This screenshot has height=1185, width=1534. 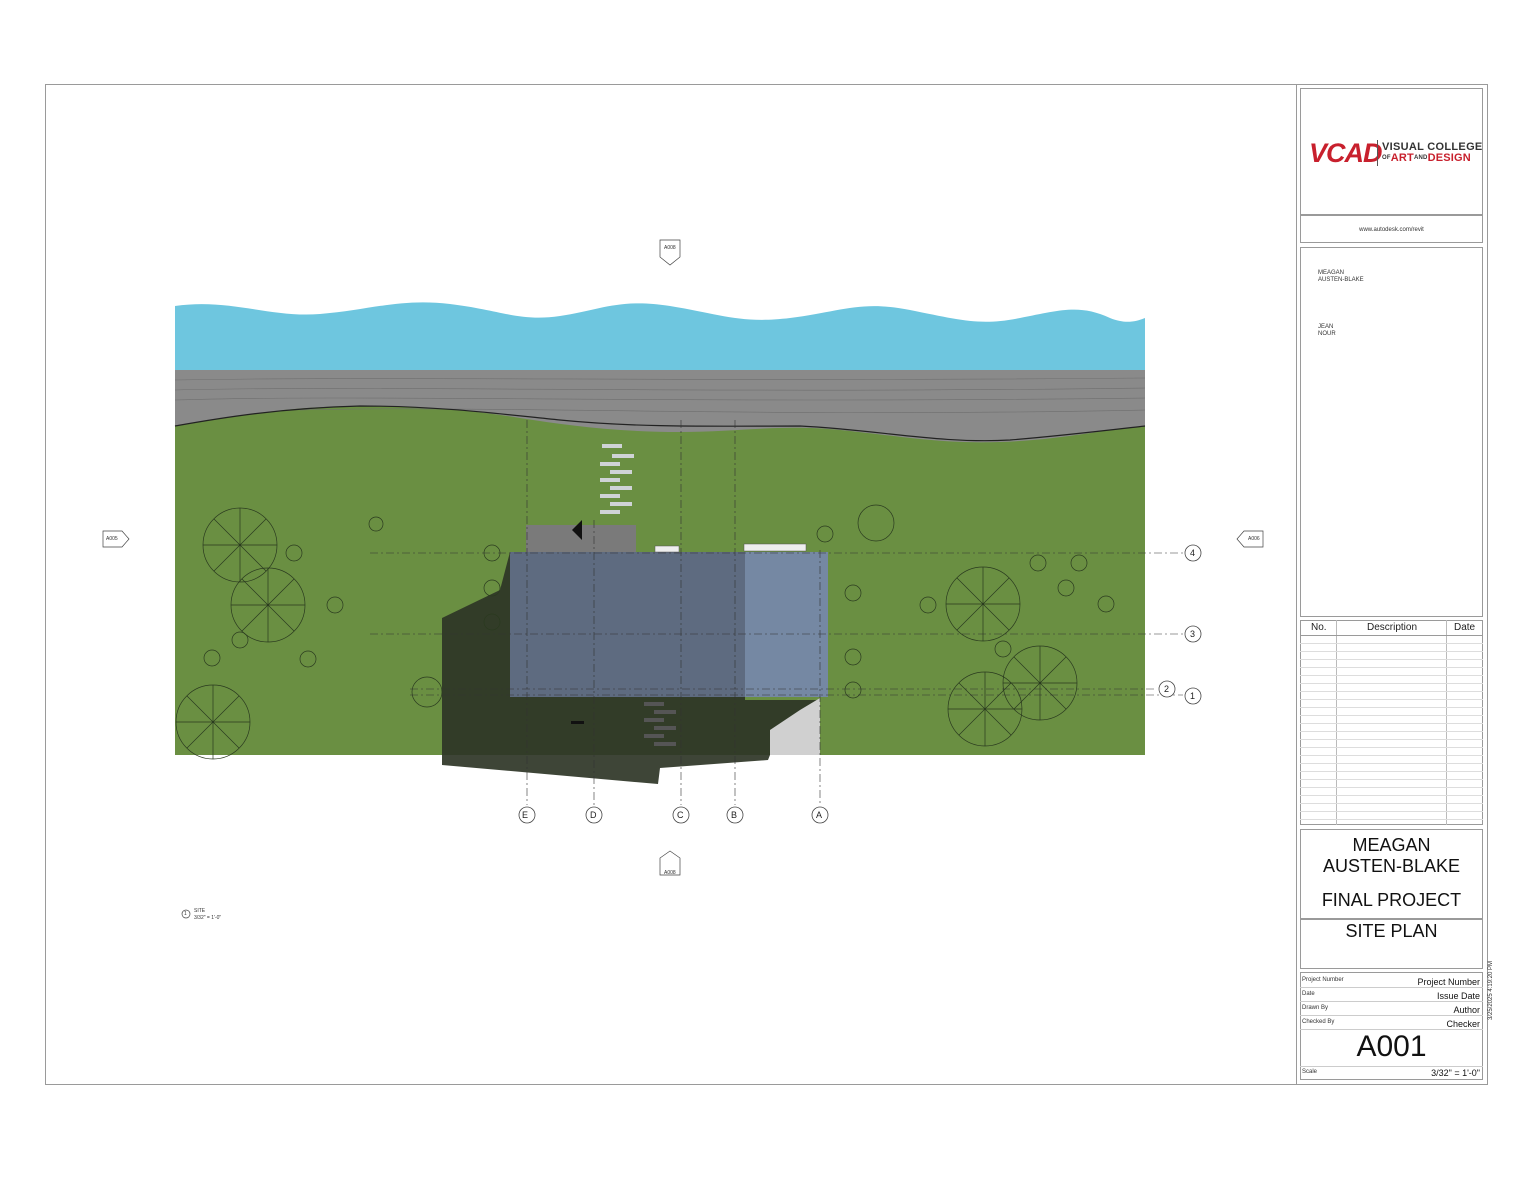 I want to click on scale-label: Scale, so click(x=1310, y=1072).